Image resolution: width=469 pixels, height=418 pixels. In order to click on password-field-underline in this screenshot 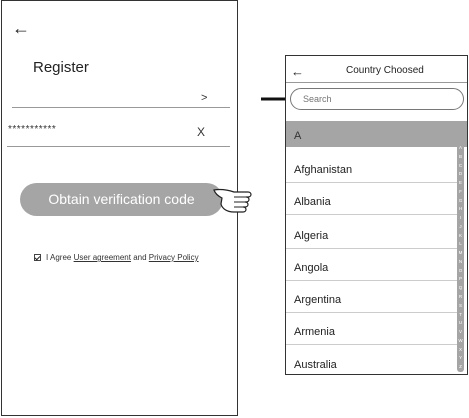, I will do `click(118, 146)`.